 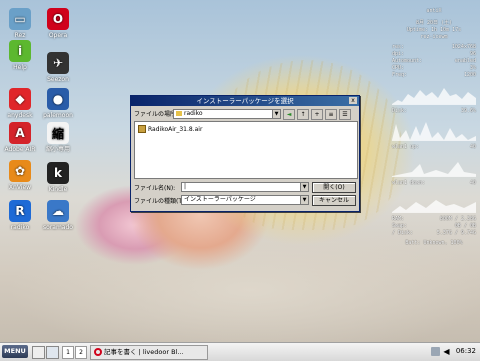 What do you see at coordinates (20, 133) in the screenshot?
I see `adobe-air-icon: A` at bounding box center [20, 133].